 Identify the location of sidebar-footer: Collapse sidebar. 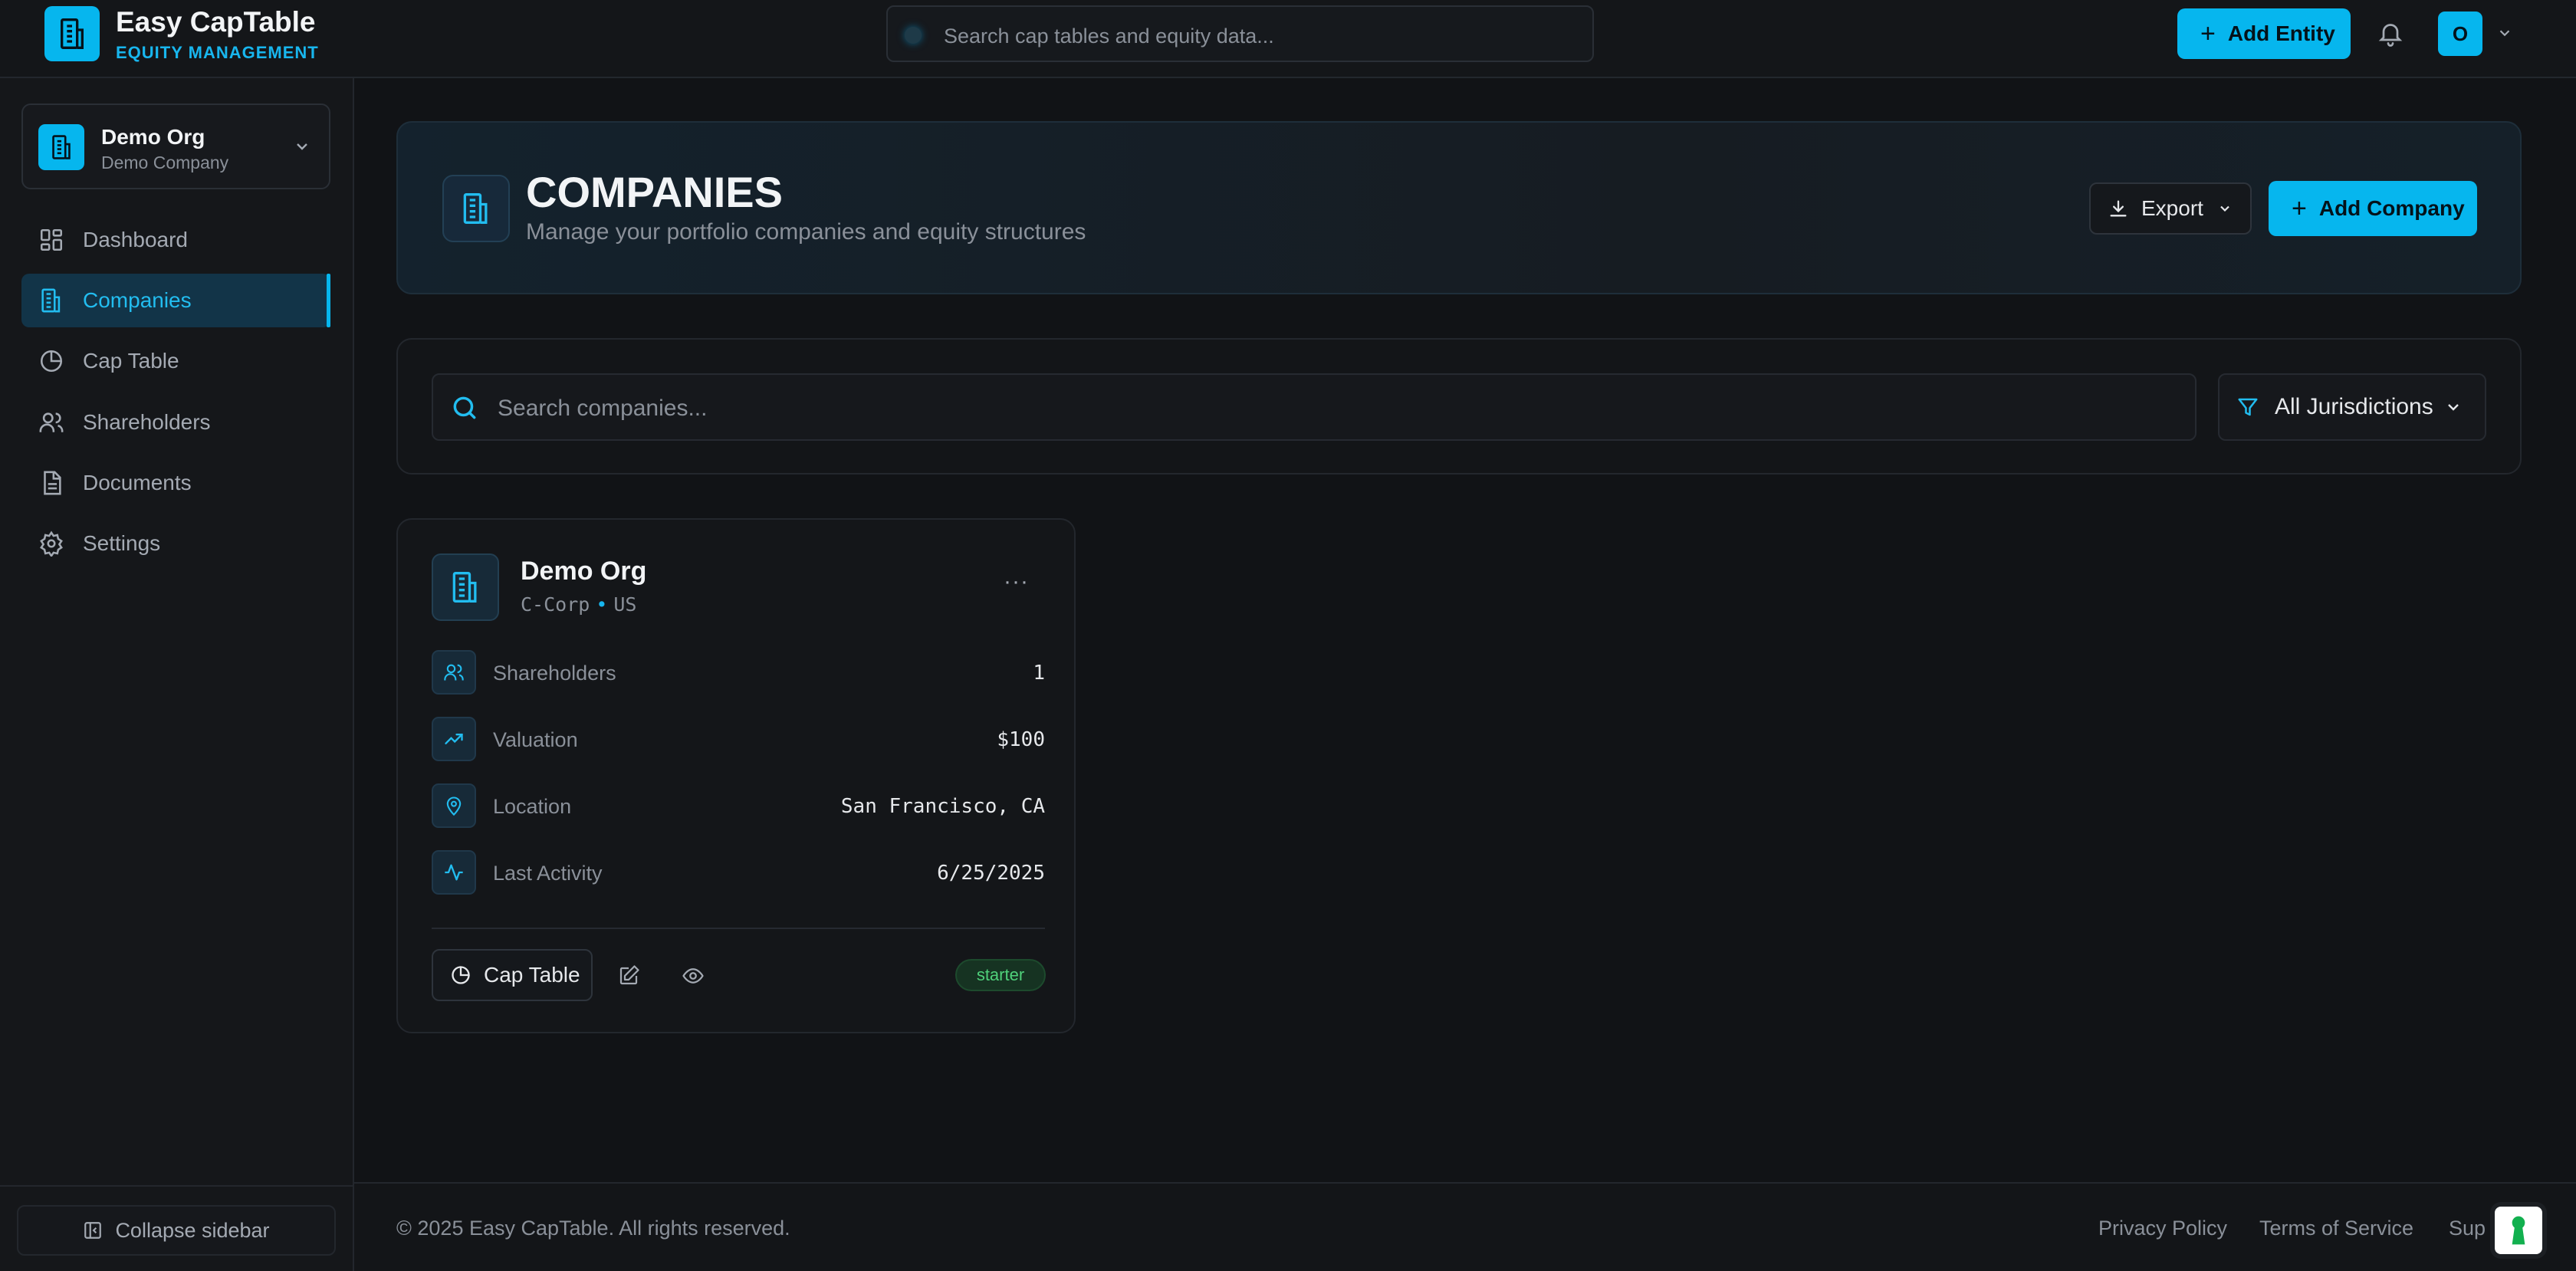
(177, 1228).